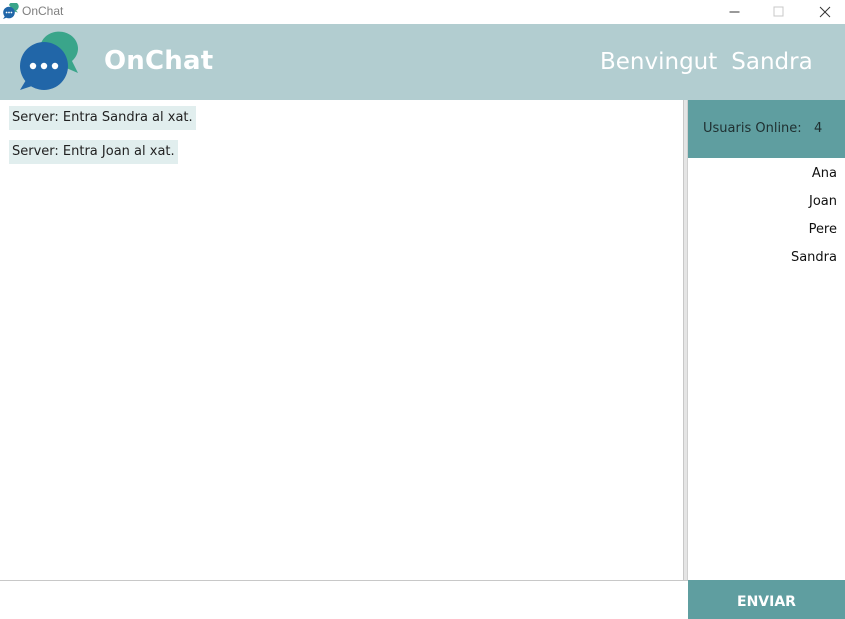  I want to click on user-list-item: Pere, so click(823, 229).